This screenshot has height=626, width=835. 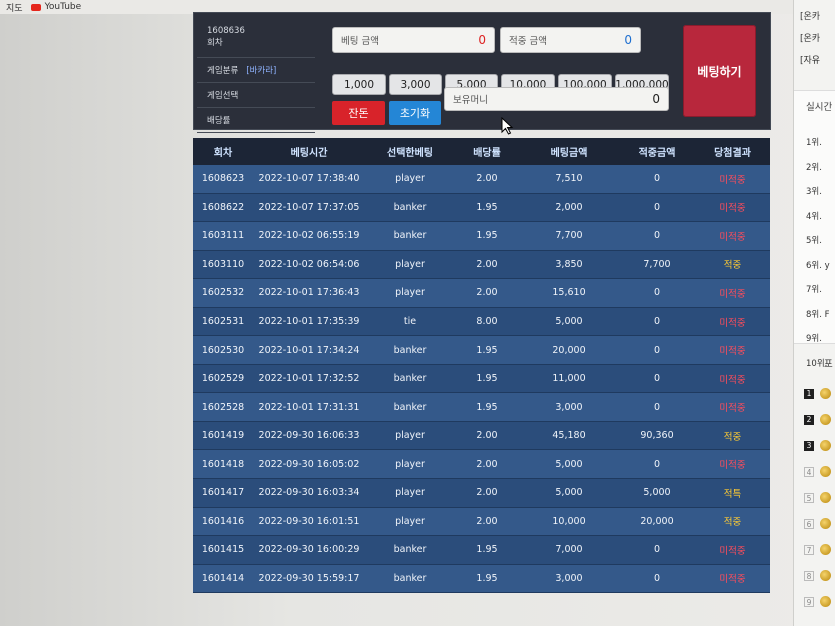 I want to click on cell-bet-time: 2022-10-02 06:55:19, so click(x=309, y=236).